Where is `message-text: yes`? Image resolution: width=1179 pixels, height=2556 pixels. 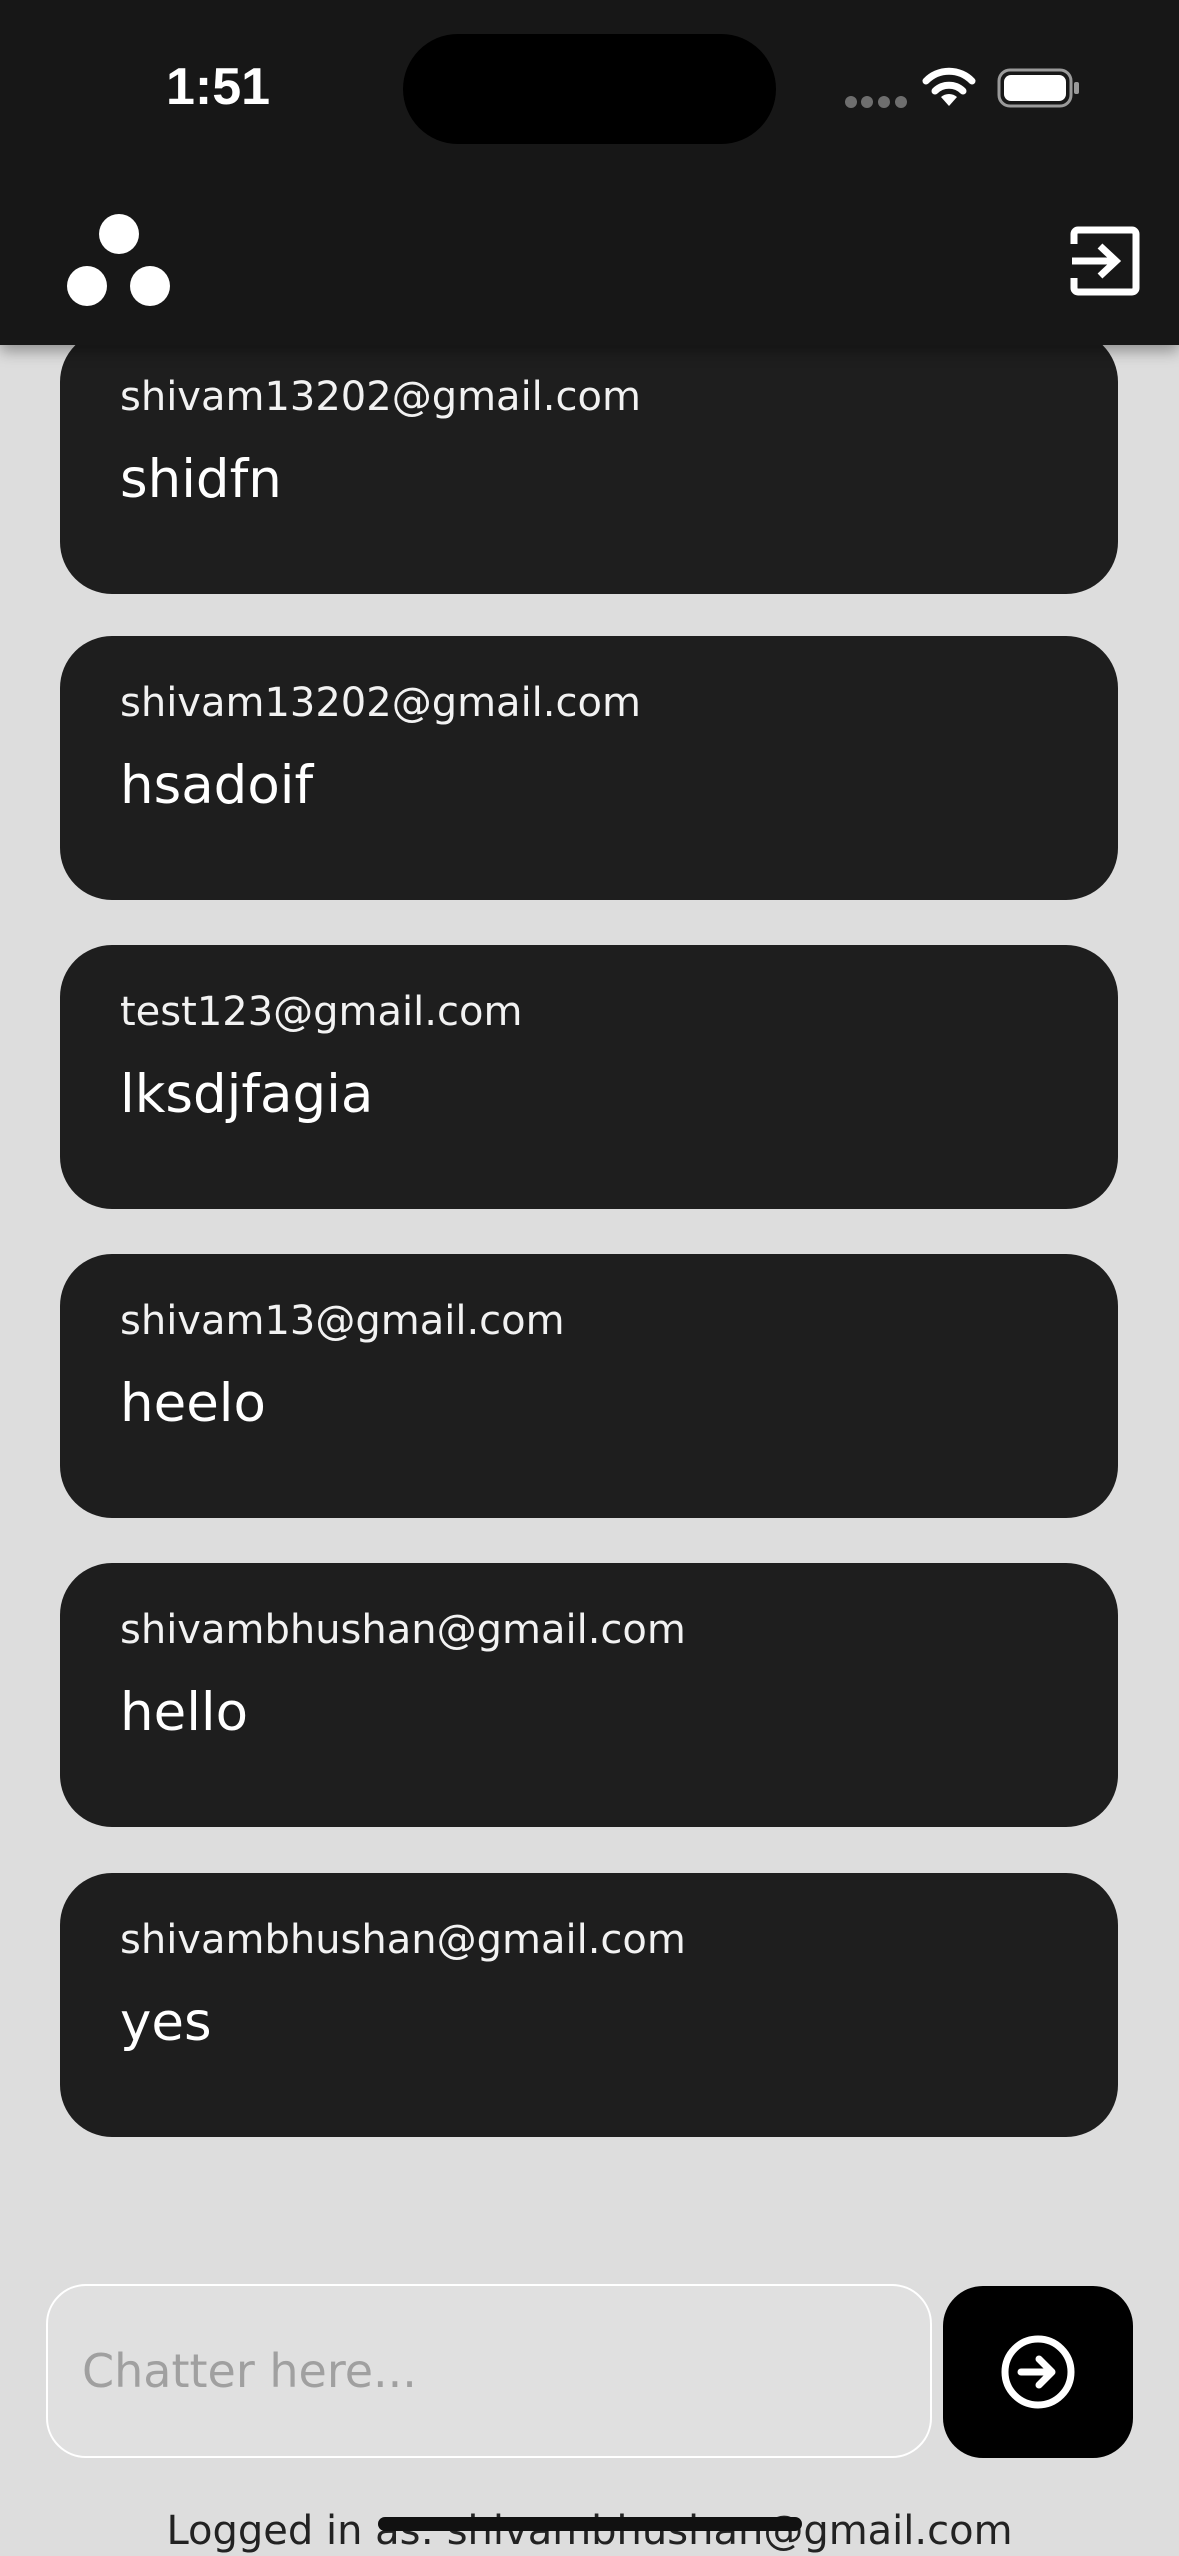 message-text: yes is located at coordinates (166, 2022).